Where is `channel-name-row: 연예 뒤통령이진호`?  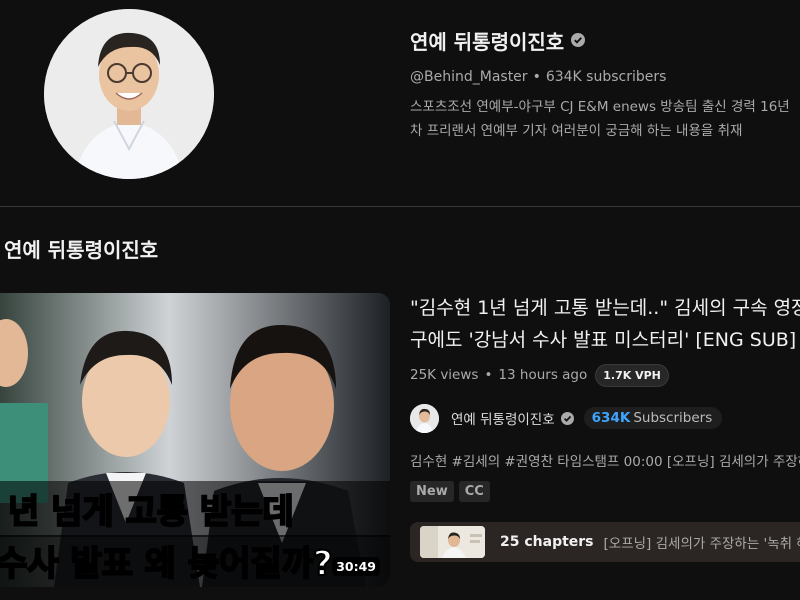 channel-name-row: 연예 뒤통령이진호 is located at coordinates (605, 40).